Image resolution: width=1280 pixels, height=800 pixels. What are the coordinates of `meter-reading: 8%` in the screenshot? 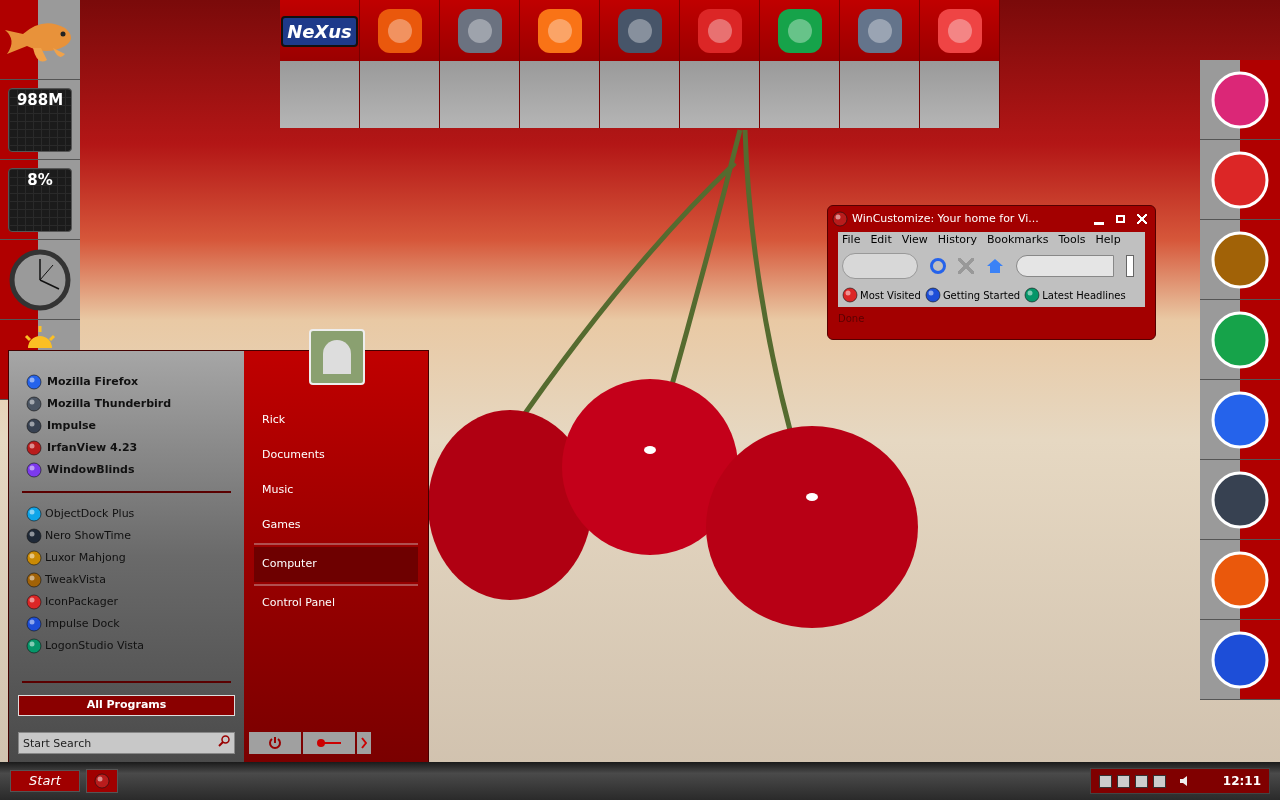 It's located at (40, 181).